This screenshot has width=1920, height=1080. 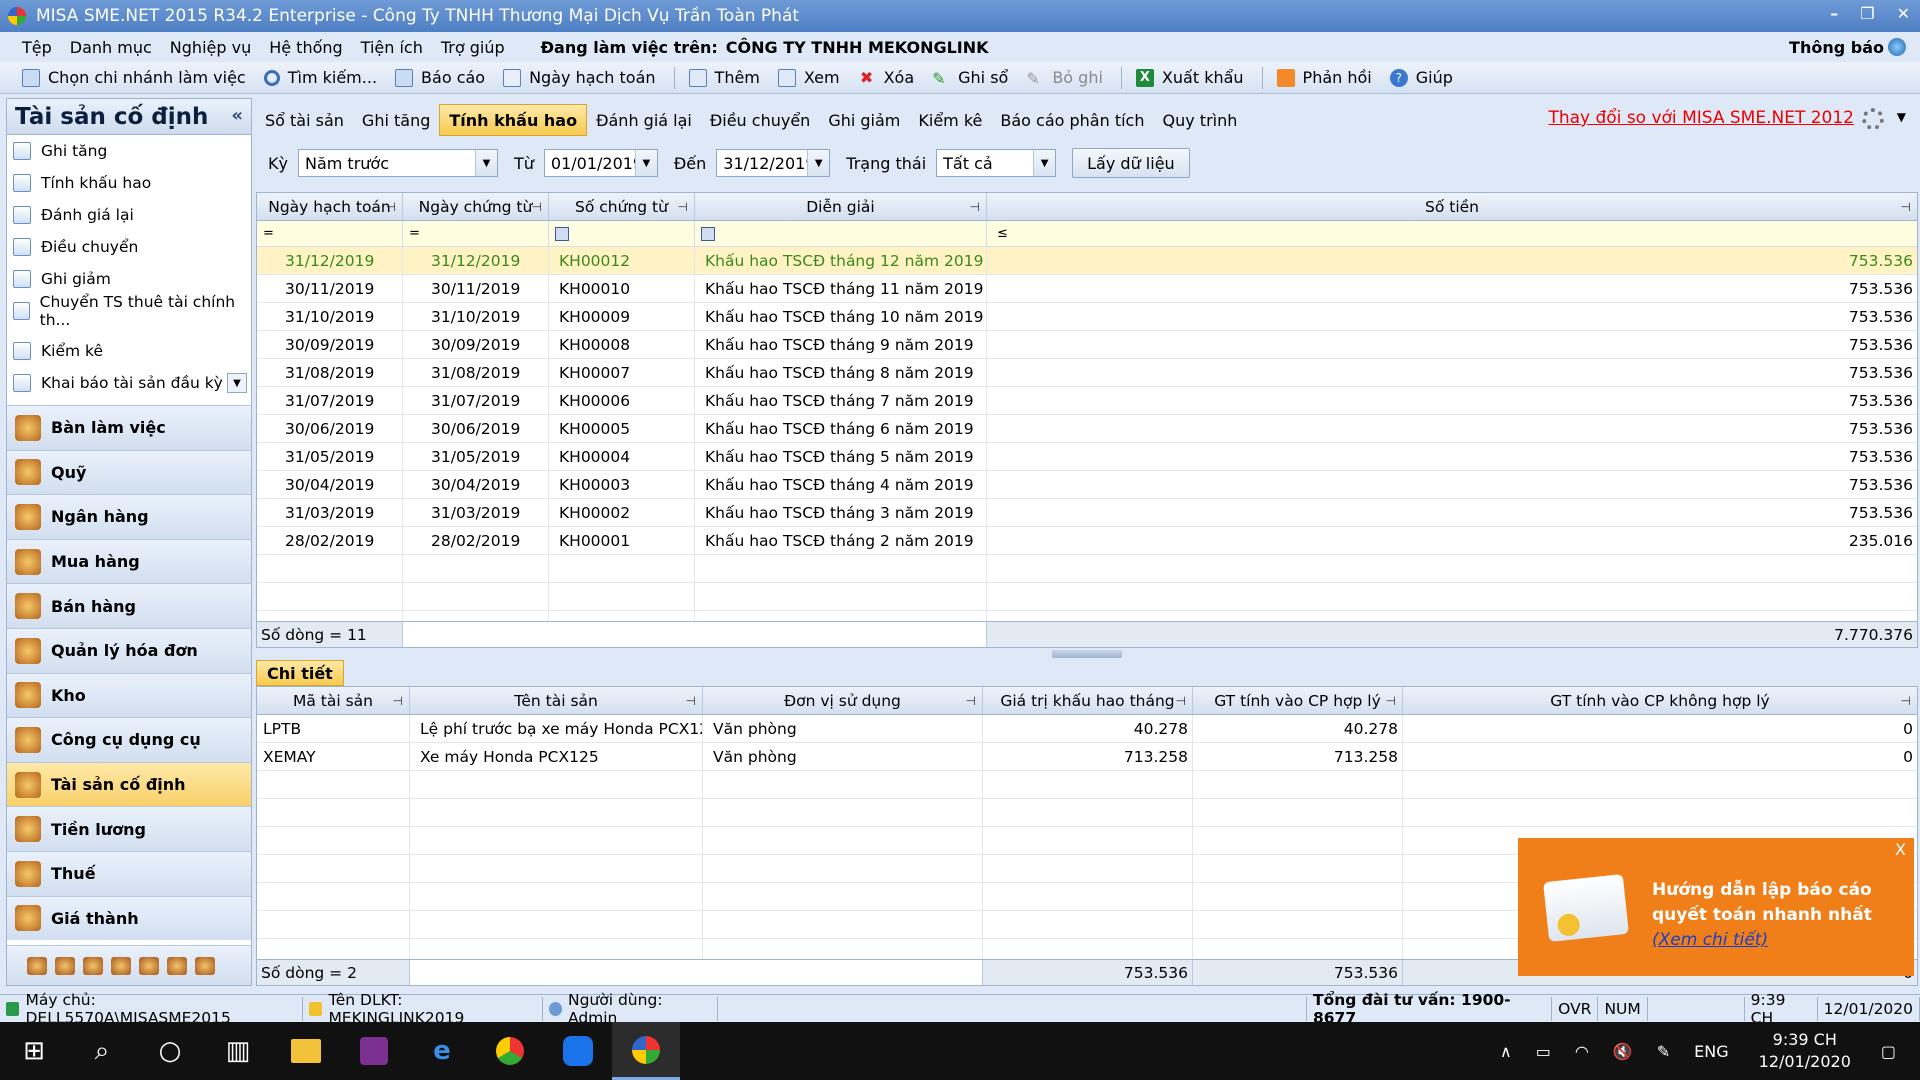 What do you see at coordinates (37, 47) in the screenshot?
I see `menu-file: Tệp` at bounding box center [37, 47].